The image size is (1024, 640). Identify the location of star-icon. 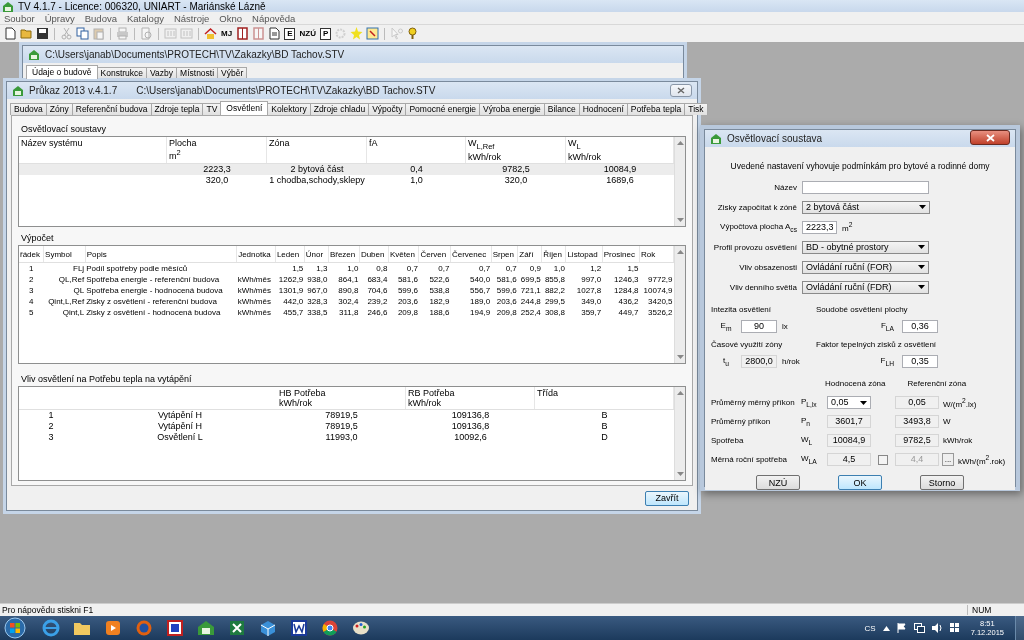
(357, 33).